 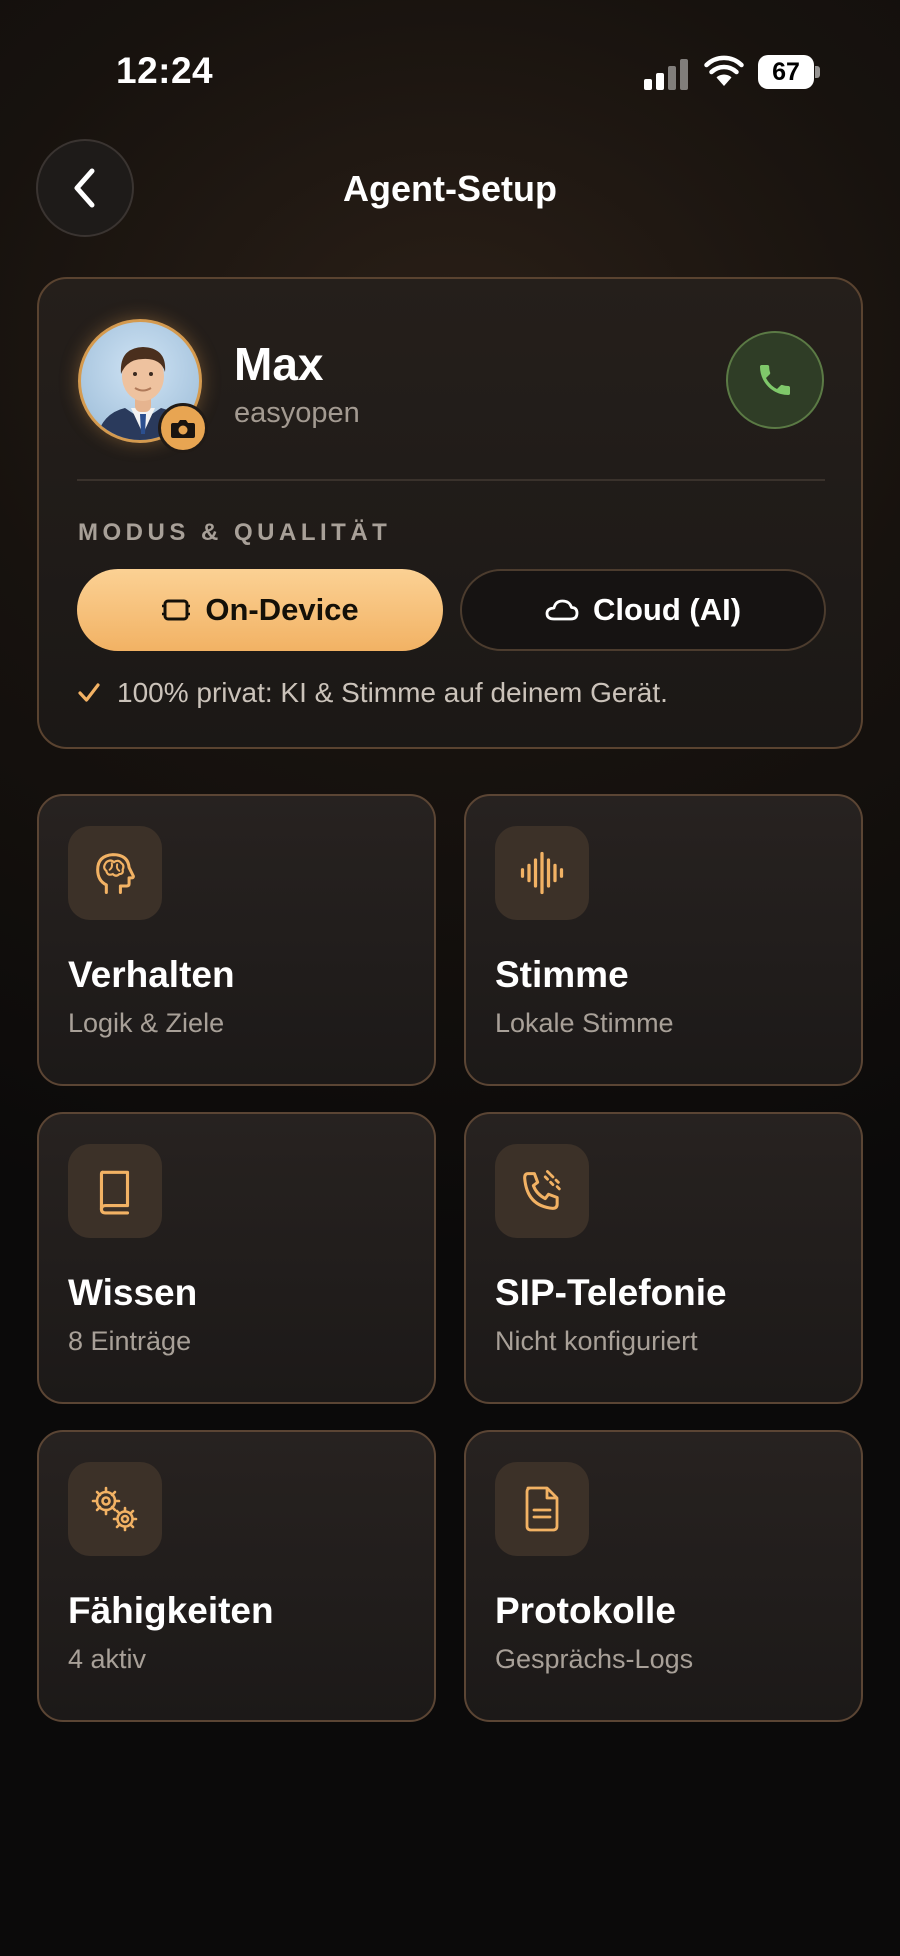 What do you see at coordinates (786, 72) in the screenshot?
I see `battery-level: 67` at bounding box center [786, 72].